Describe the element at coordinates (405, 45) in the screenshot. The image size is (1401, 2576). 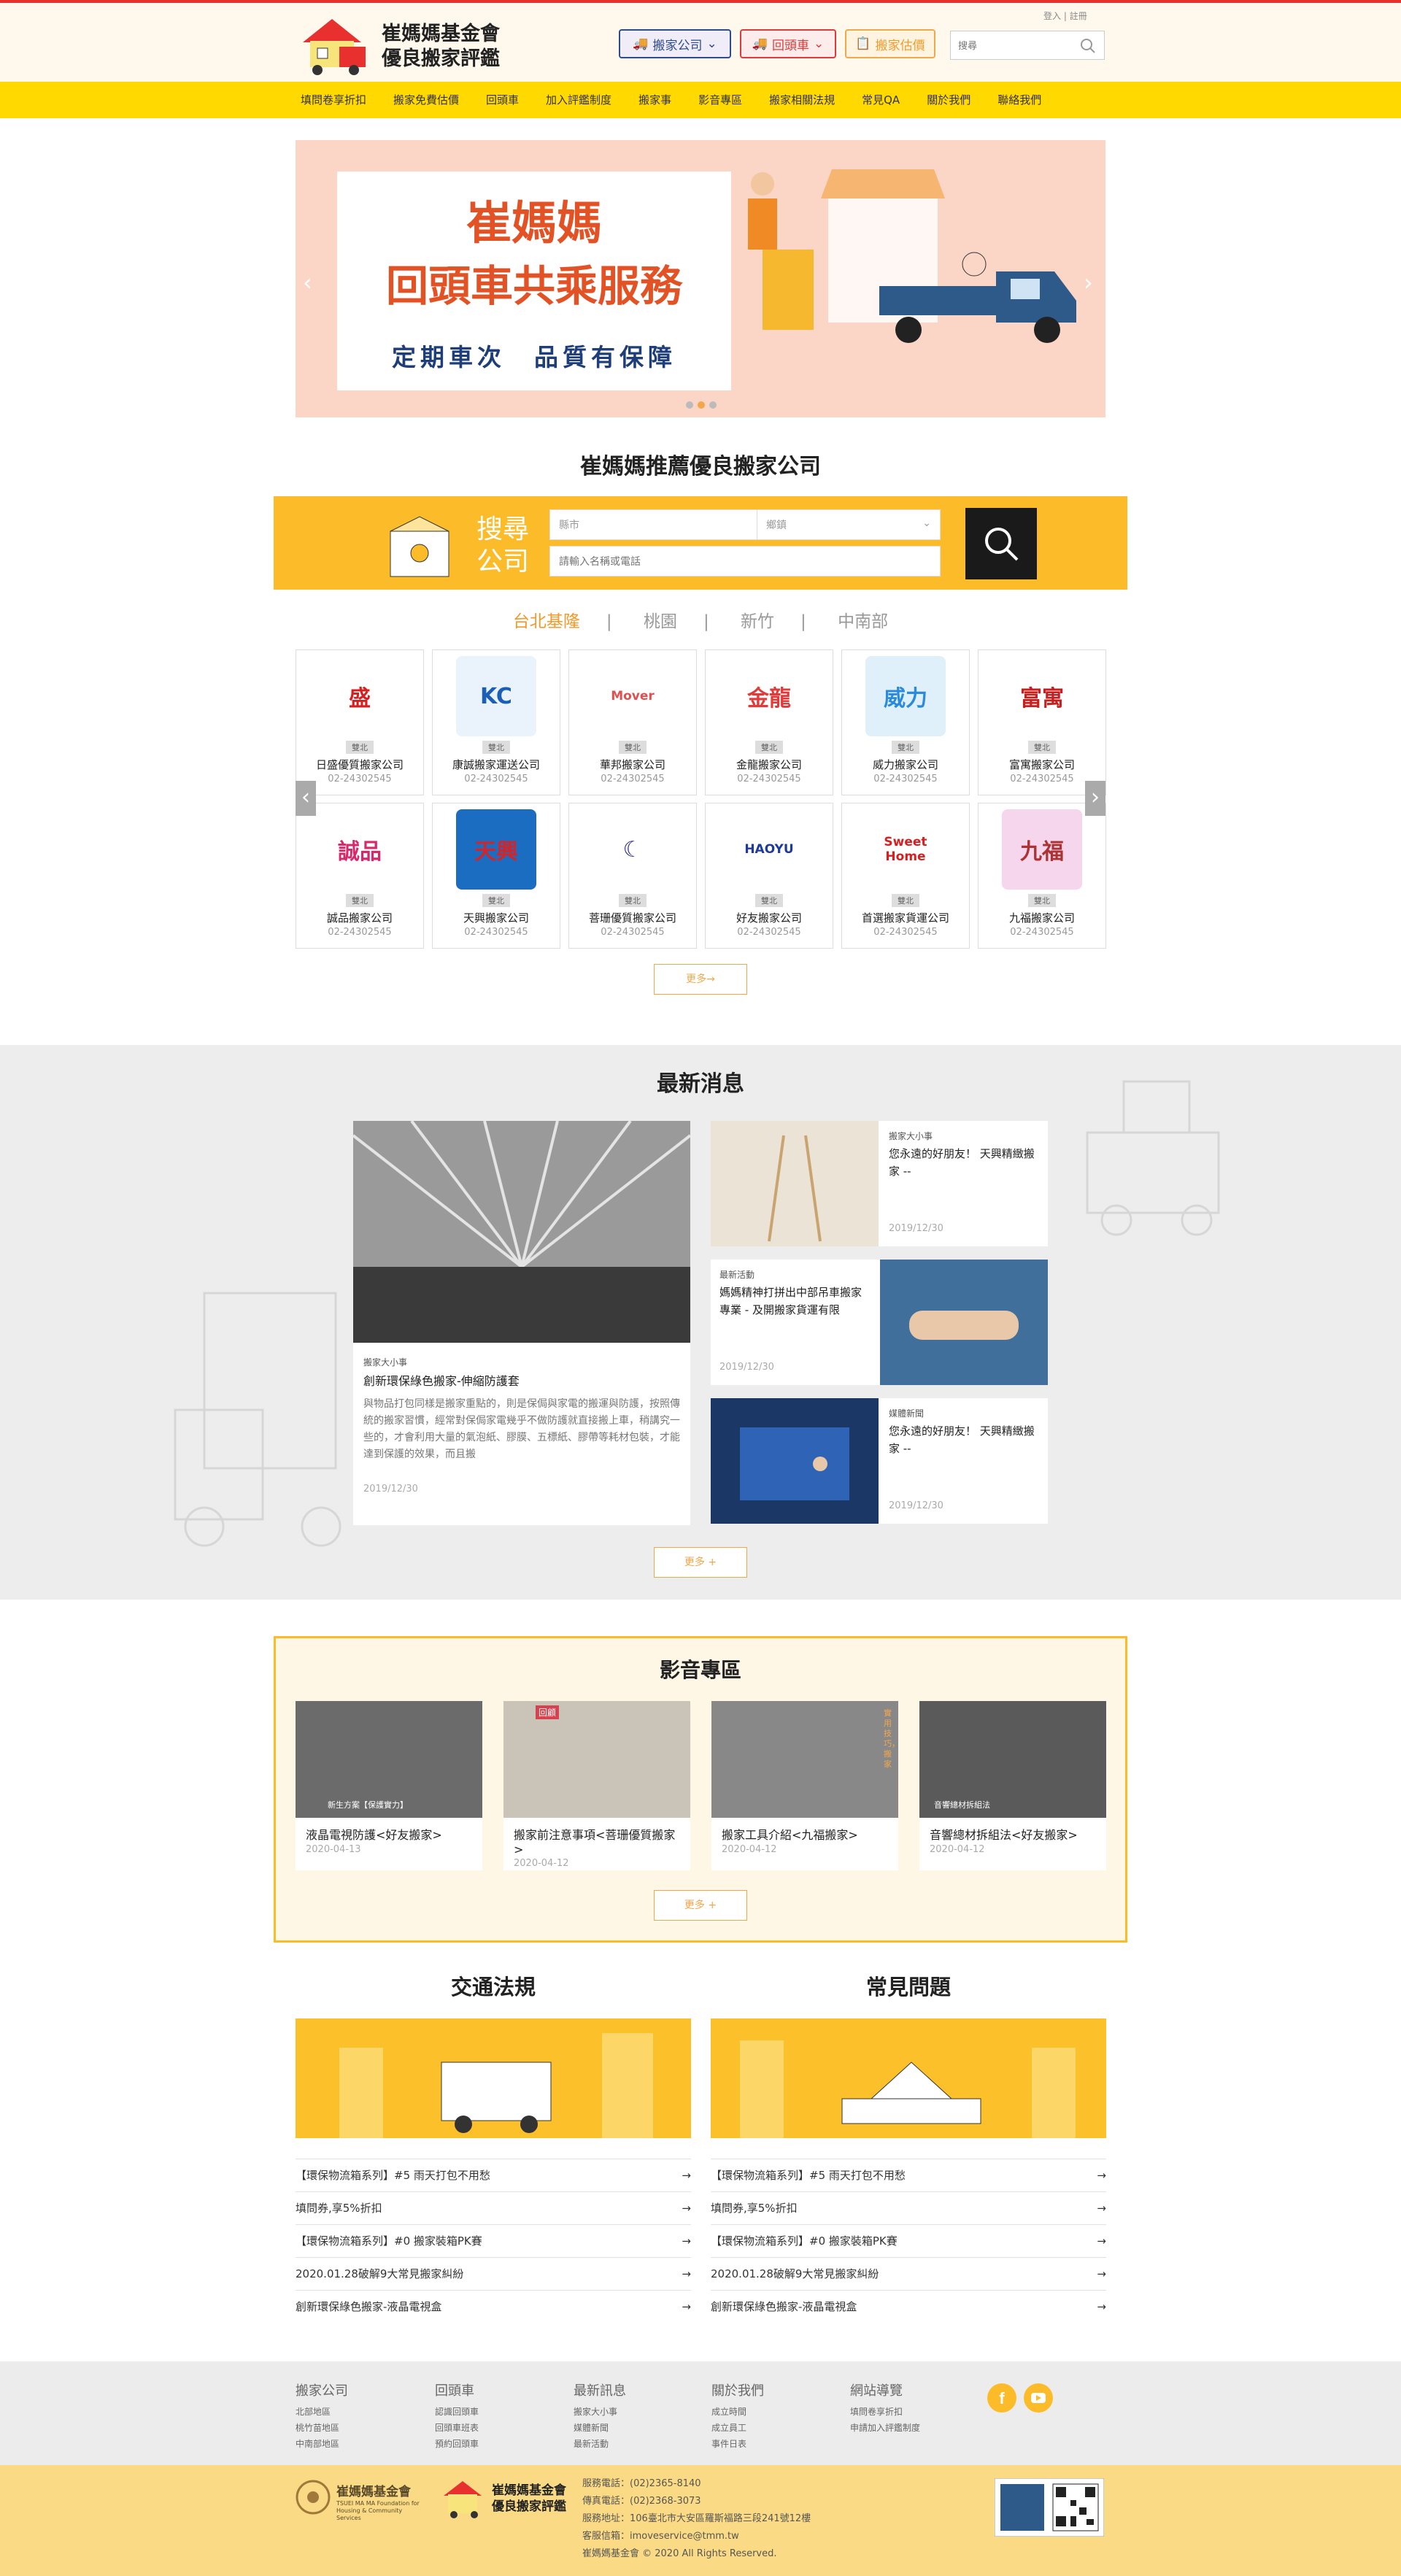
I see `site-logo: 崔媽媽基金會 優良搬家評鑑` at that location.